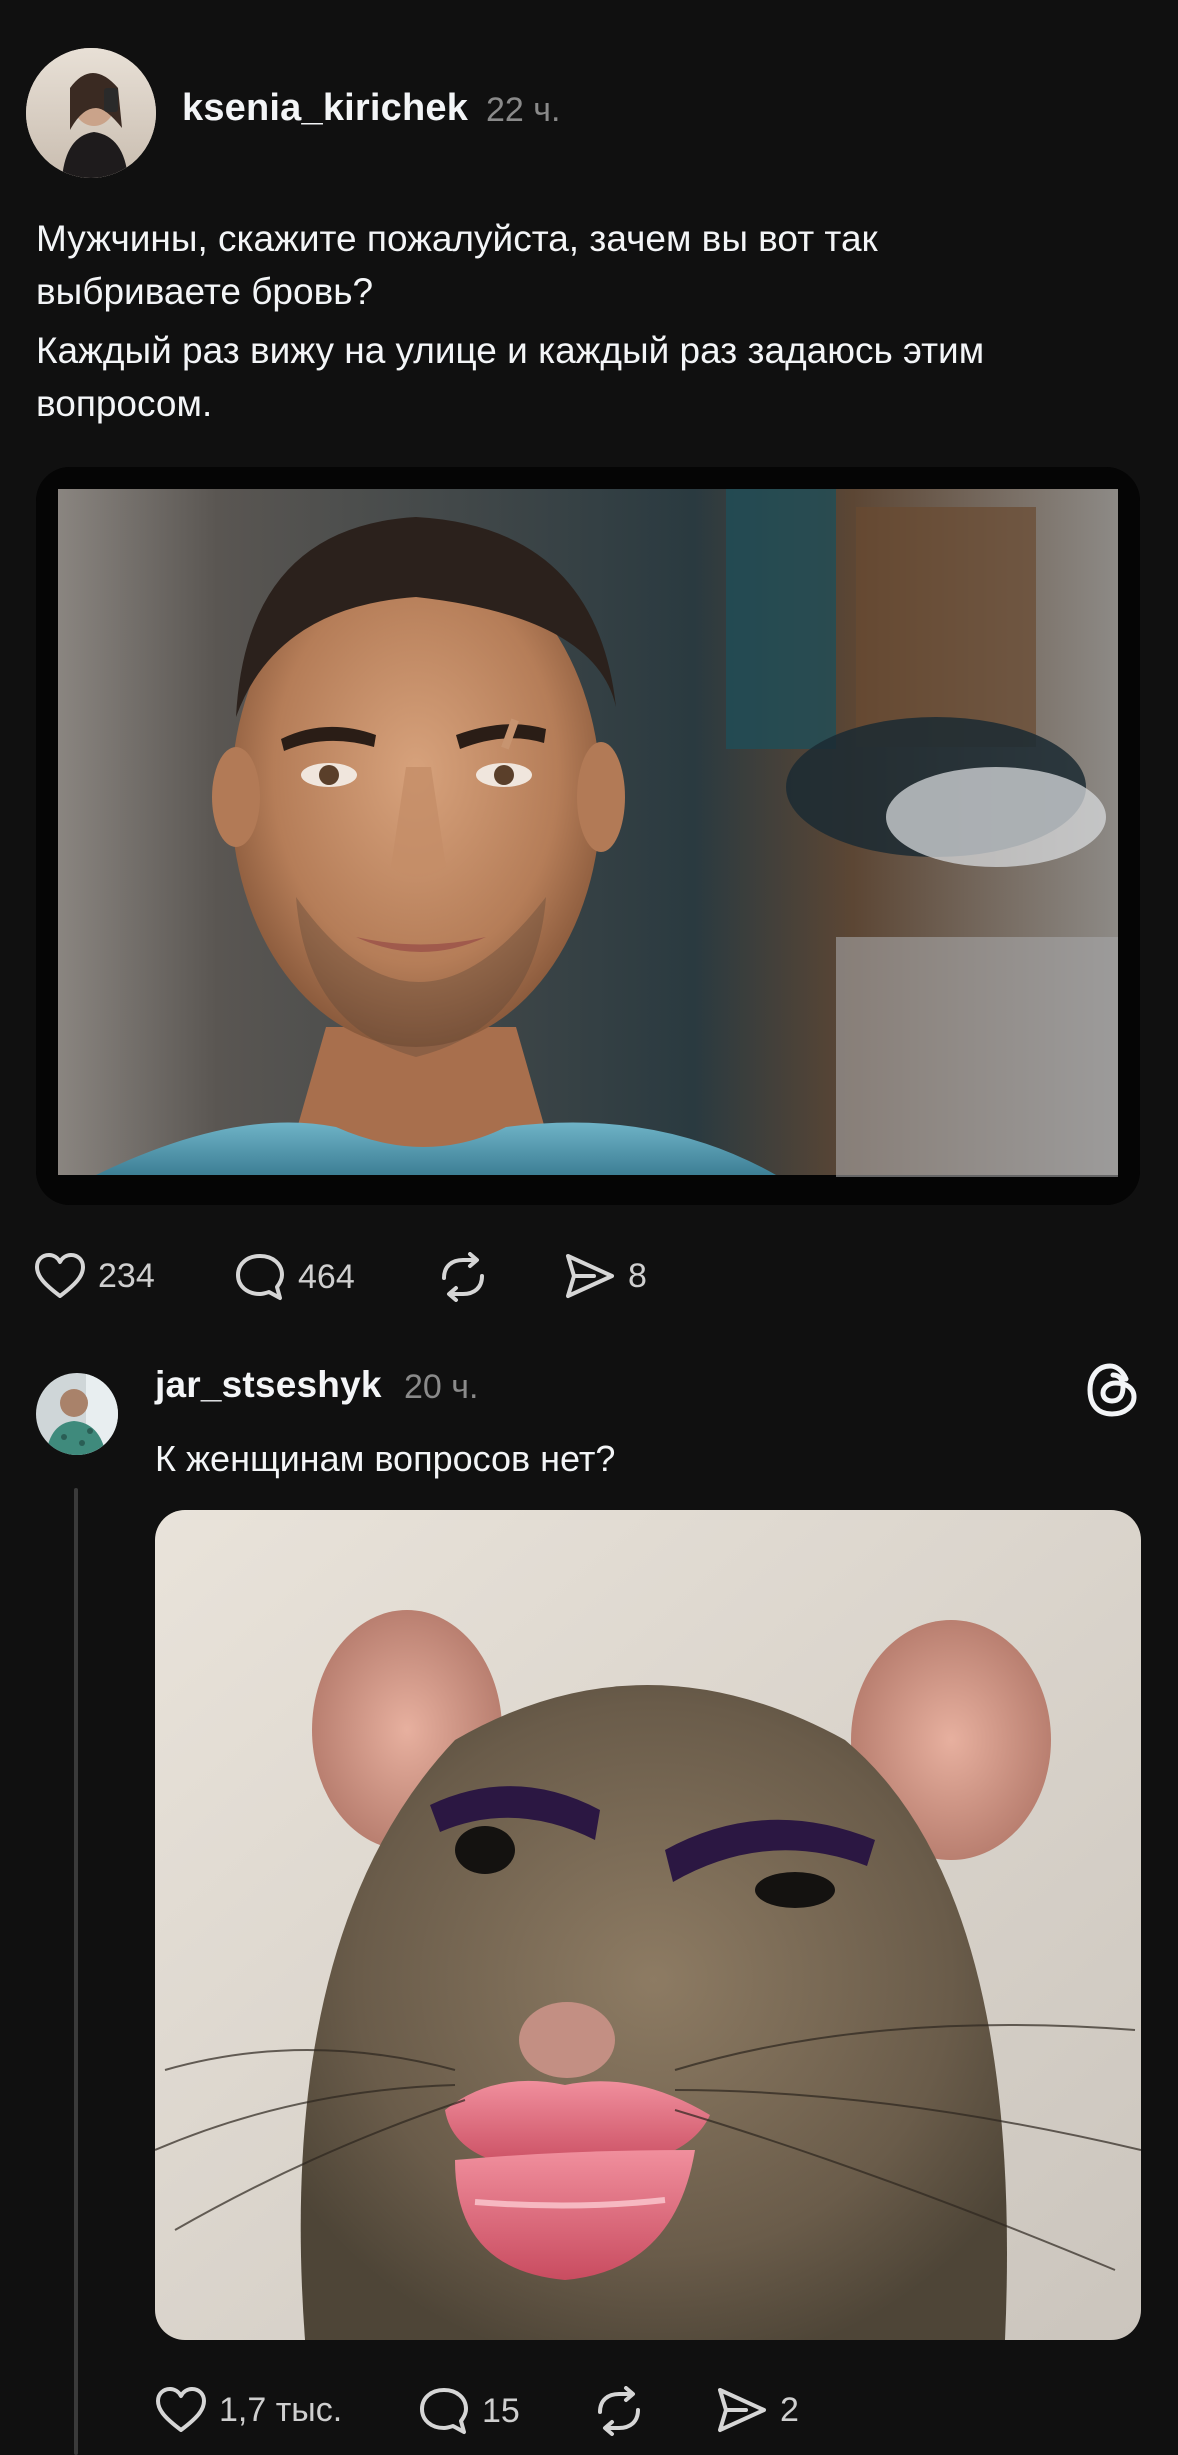  Describe the element at coordinates (76, 1971) in the screenshot. I see `thread-connector-line` at that location.